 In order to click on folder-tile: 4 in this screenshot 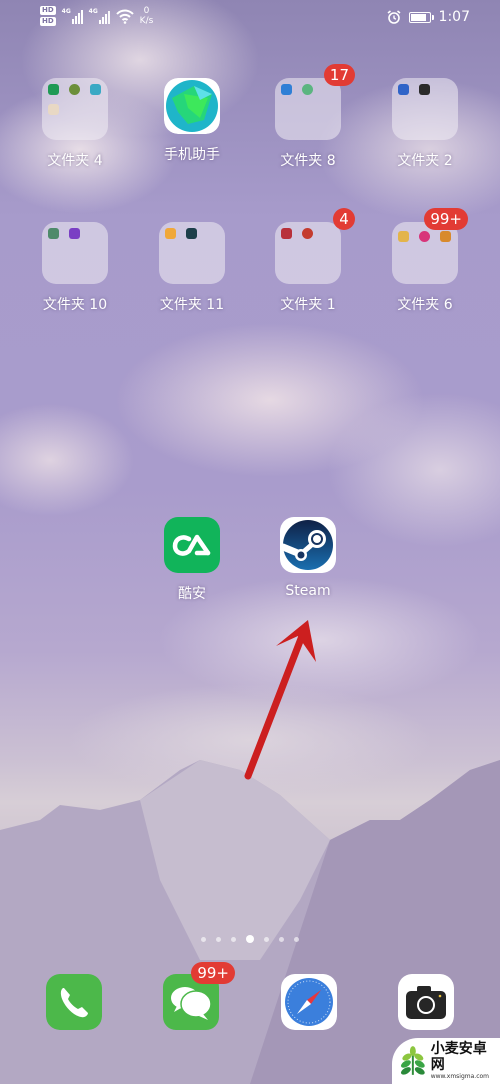, I will do `click(315, 246)`.